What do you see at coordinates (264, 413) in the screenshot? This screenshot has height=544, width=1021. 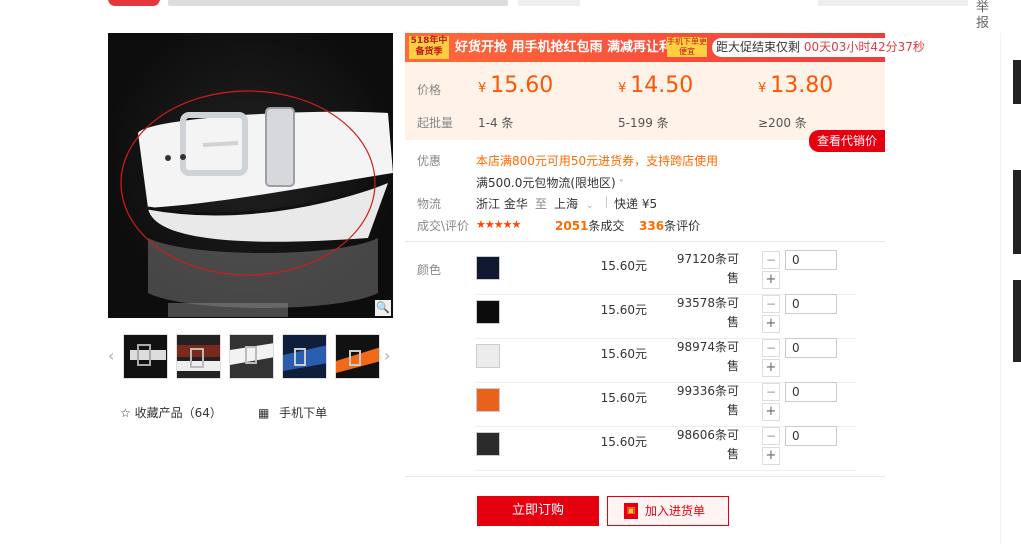 I see `qr-code-icon: ▦` at bounding box center [264, 413].